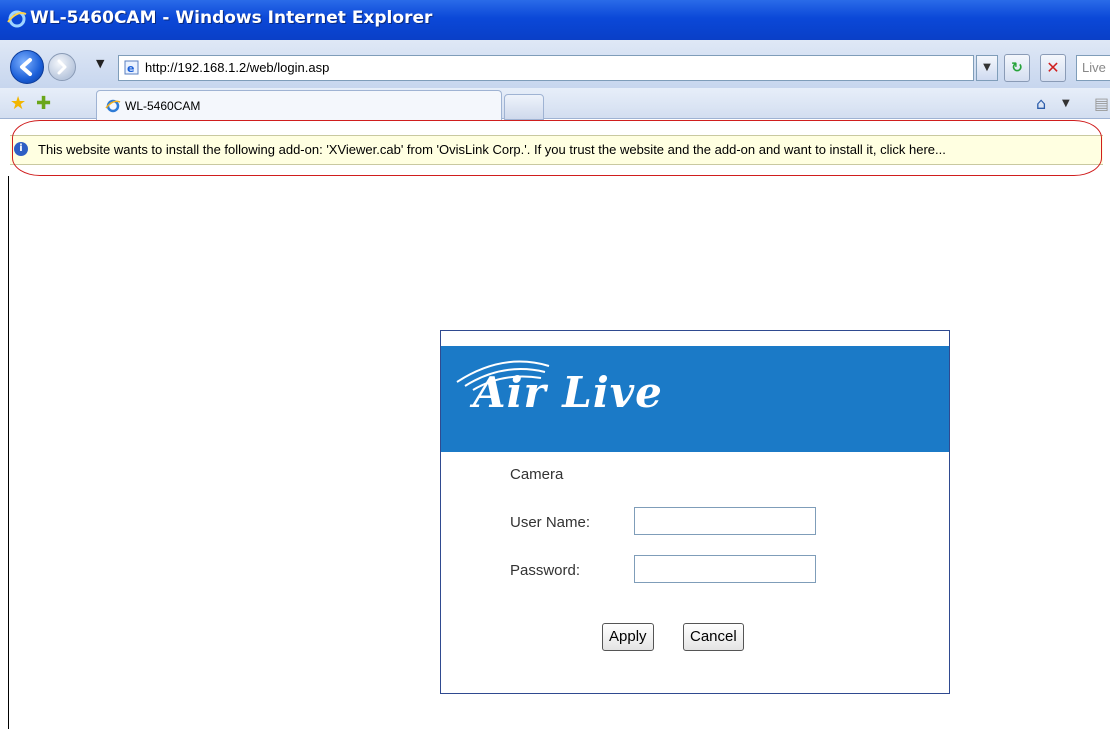  Describe the element at coordinates (987, 68) in the screenshot. I see `address-dropdown-button: ▼` at that location.